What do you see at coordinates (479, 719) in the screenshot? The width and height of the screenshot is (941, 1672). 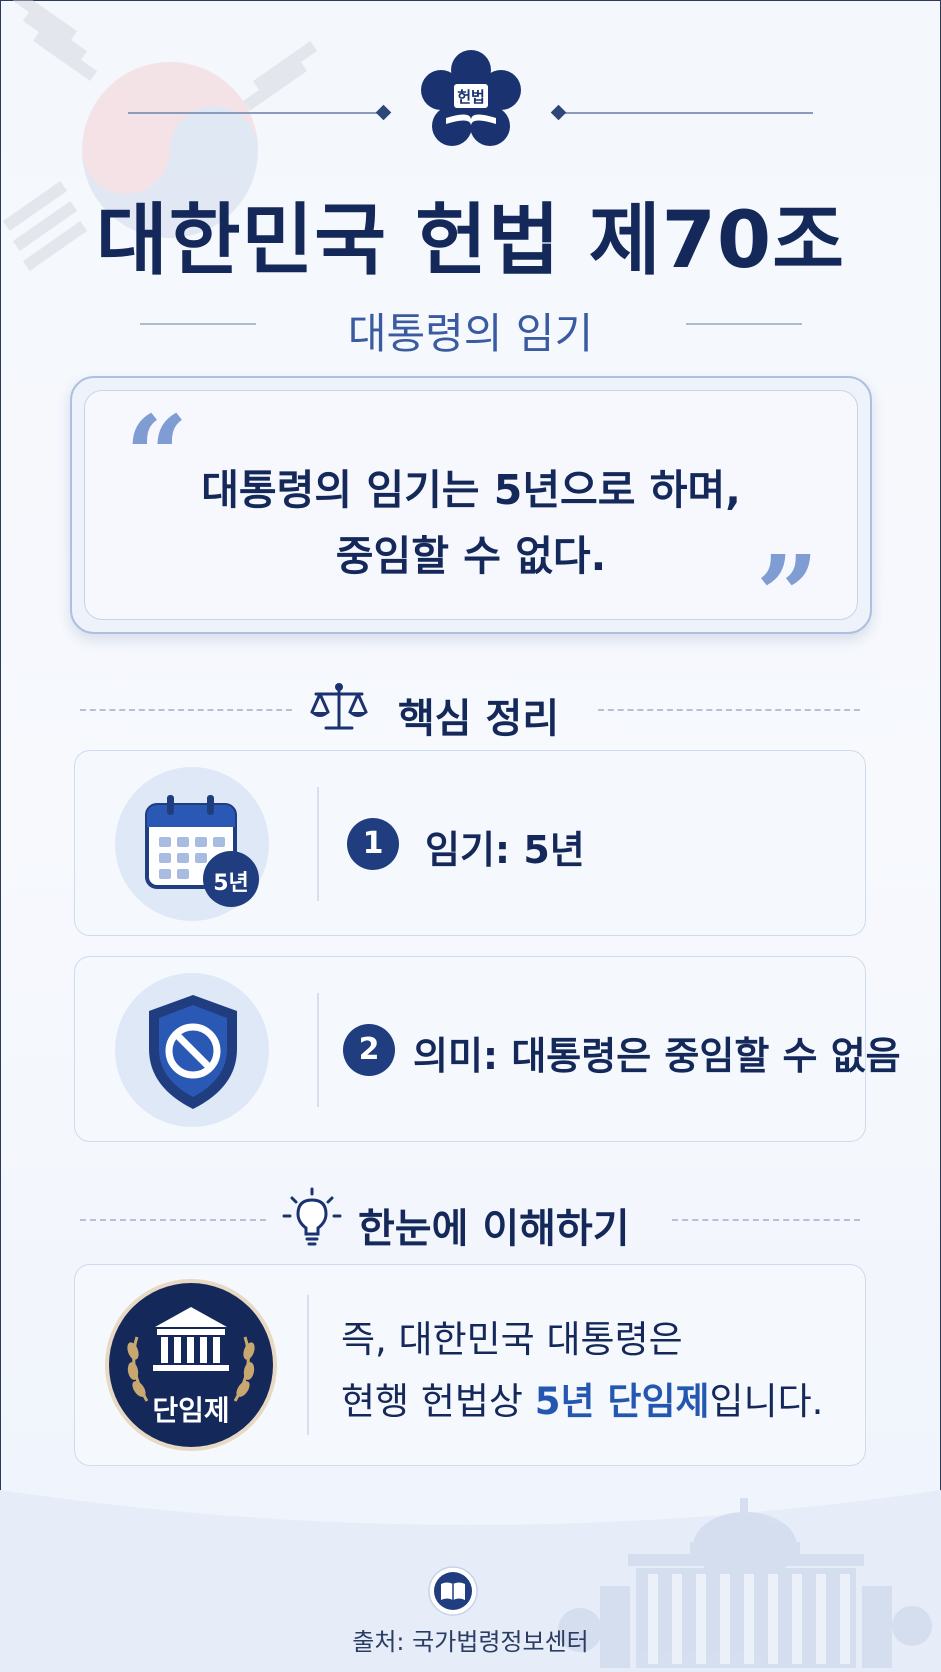 I see `key-points-heading-label: 핵심 정리` at bounding box center [479, 719].